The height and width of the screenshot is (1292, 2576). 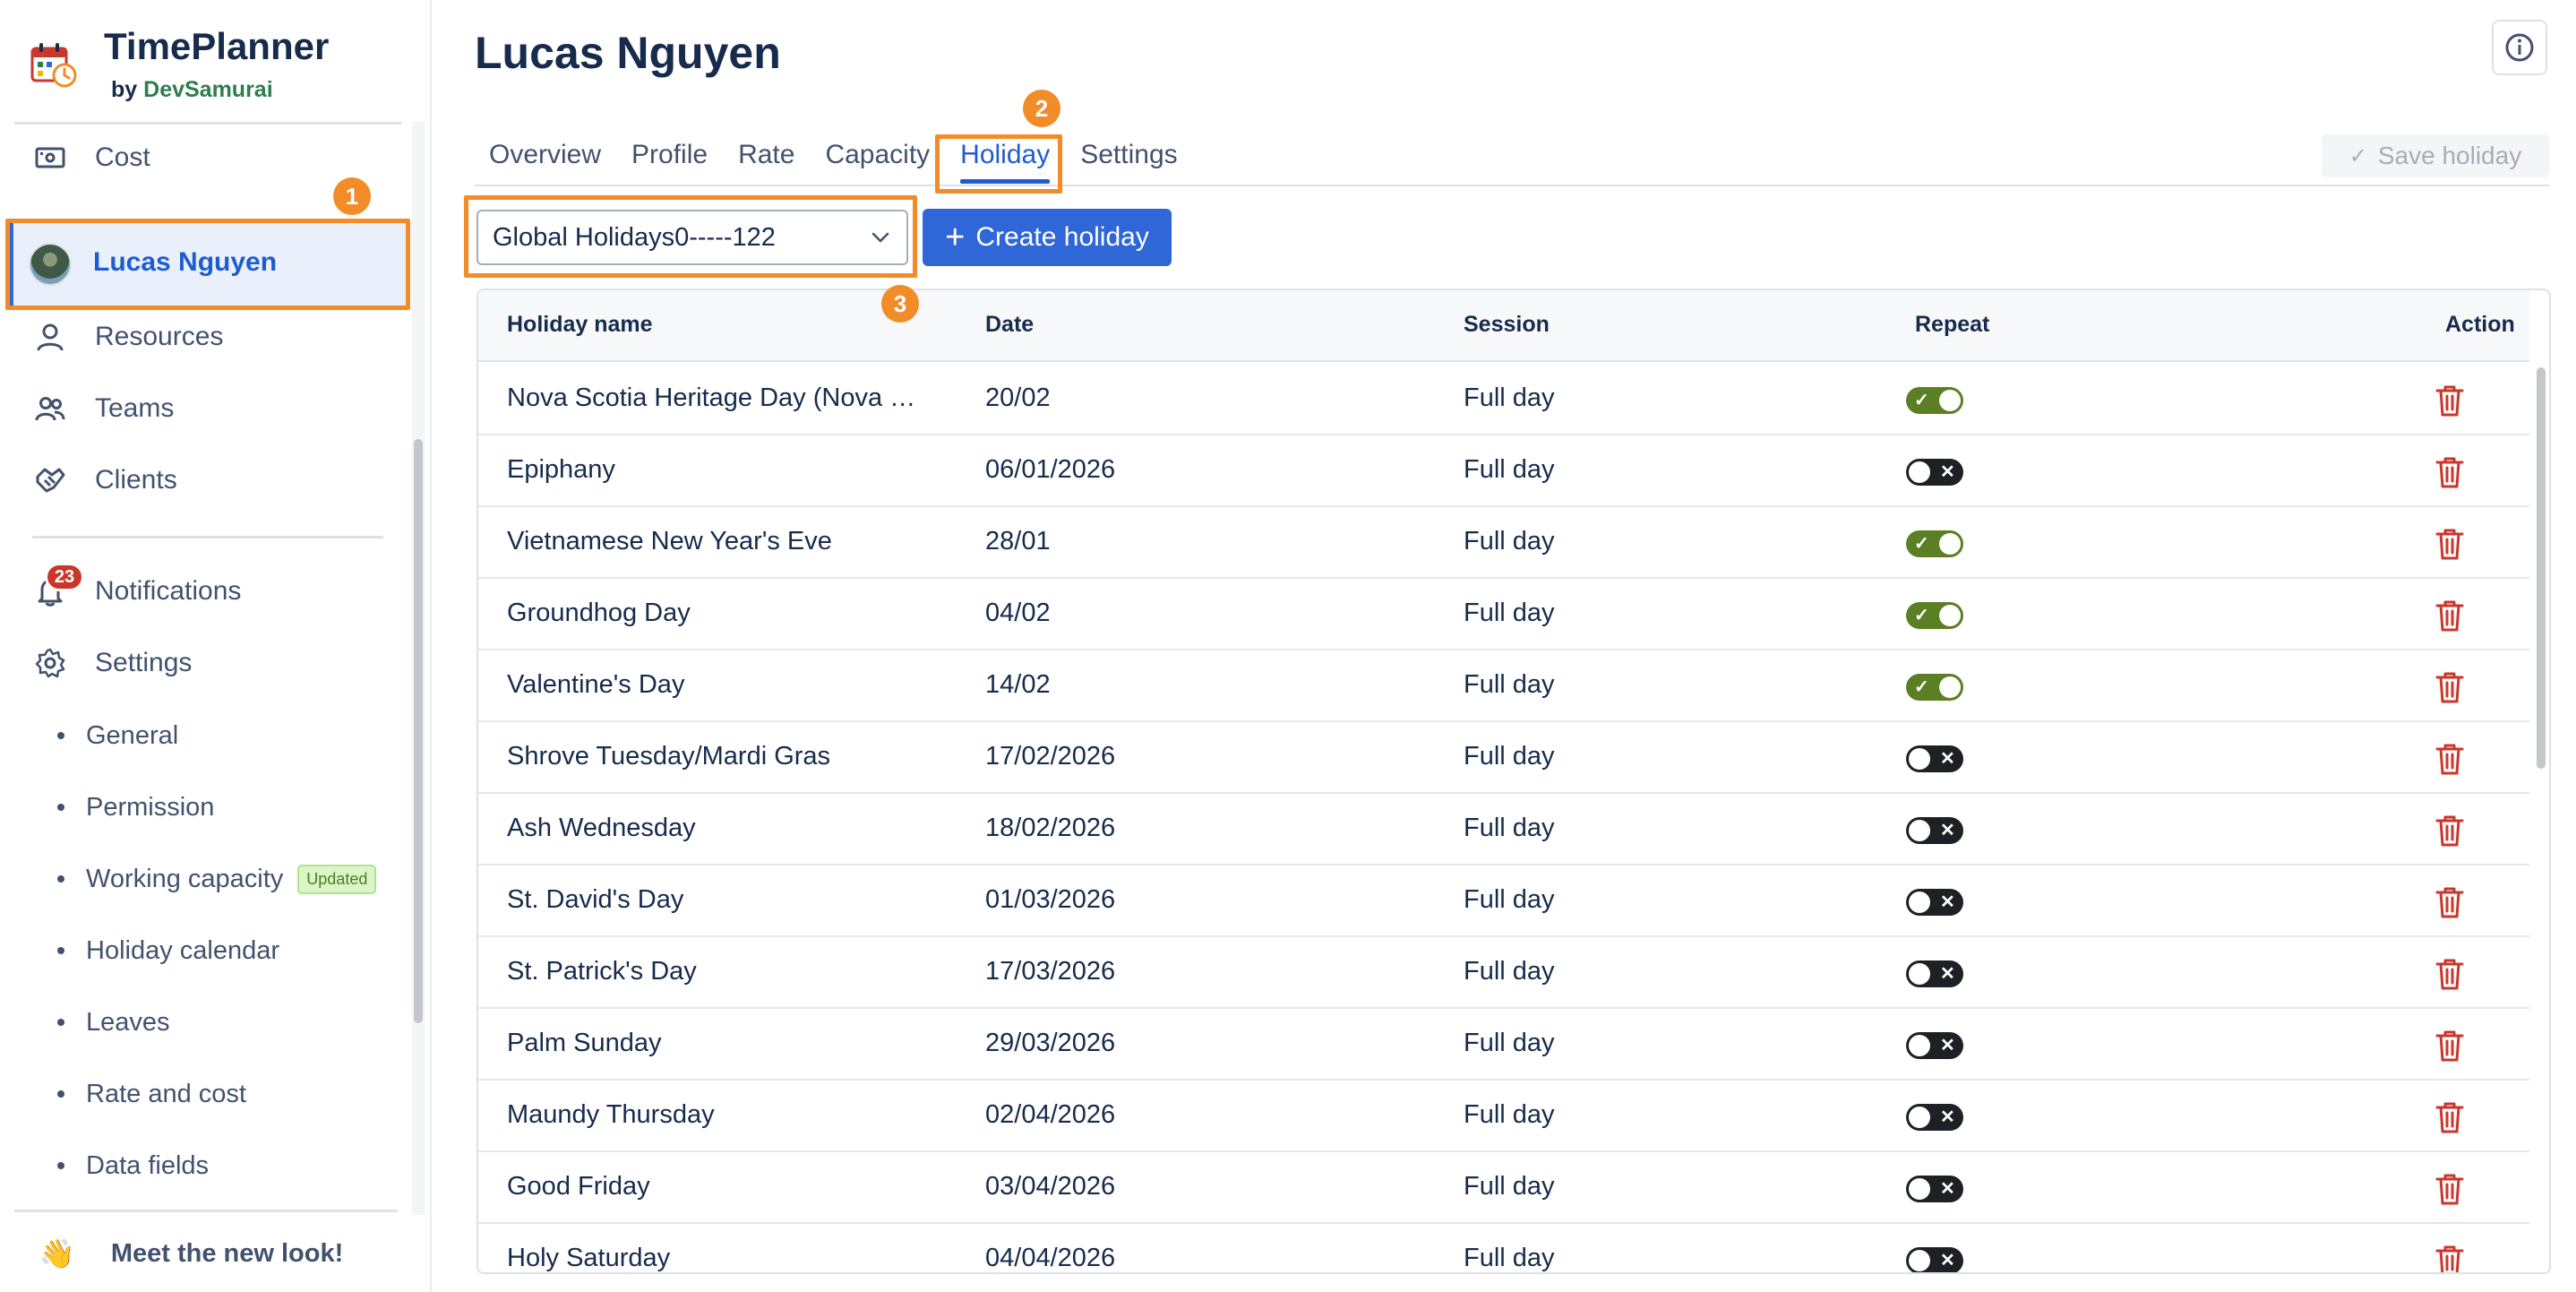 What do you see at coordinates (136, 480) in the screenshot?
I see `sidebar-item-label: Clients` at bounding box center [136, 480].